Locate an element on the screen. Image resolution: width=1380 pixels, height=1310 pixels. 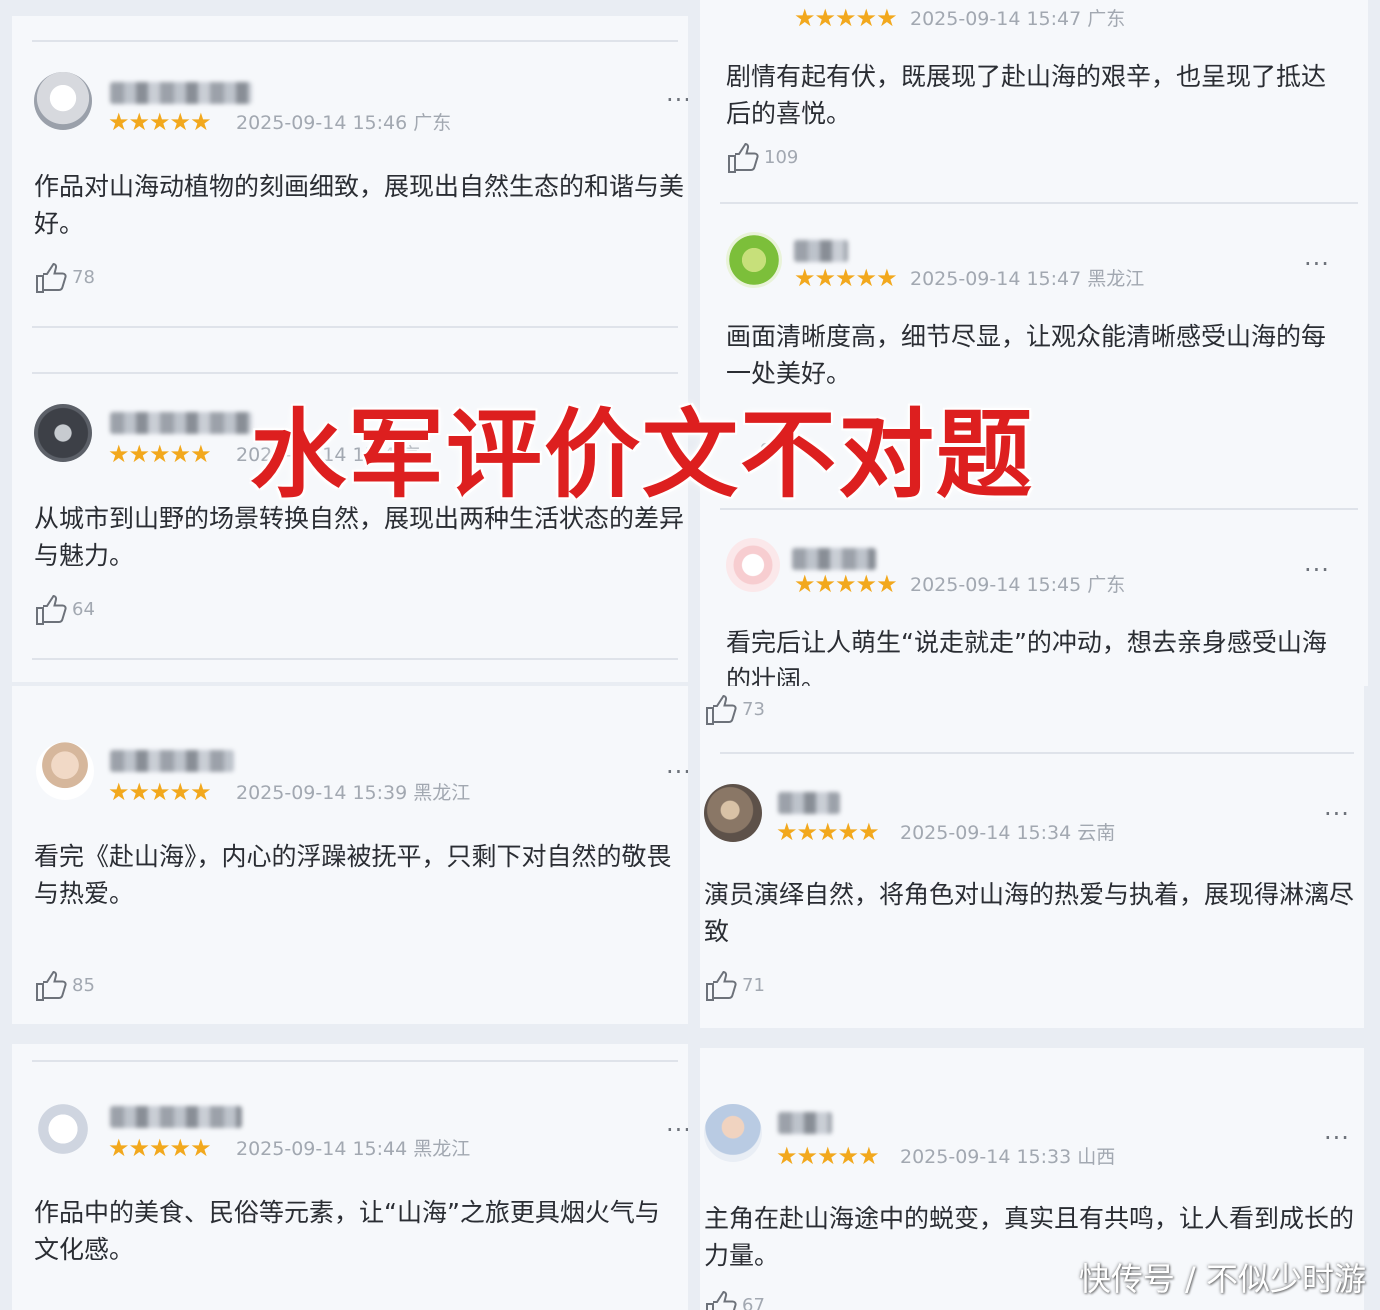
review-meta: 2025-09-14 15:33 山西 is located at coordinates (1007, 1157).